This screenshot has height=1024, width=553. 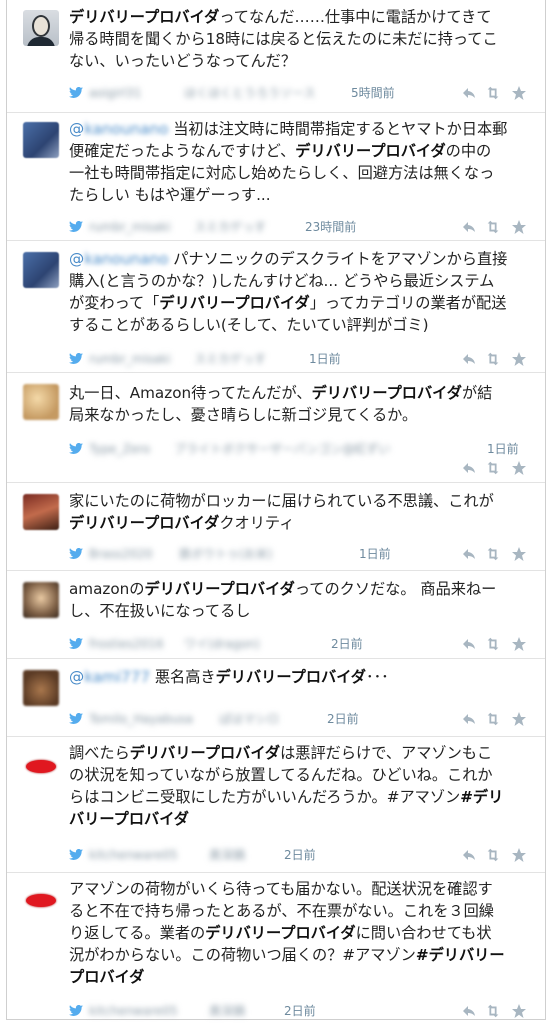 I want to click on tweet-text-segment: 丸一日、Amazon待ってたんだが、, so click(x=190, y=393).